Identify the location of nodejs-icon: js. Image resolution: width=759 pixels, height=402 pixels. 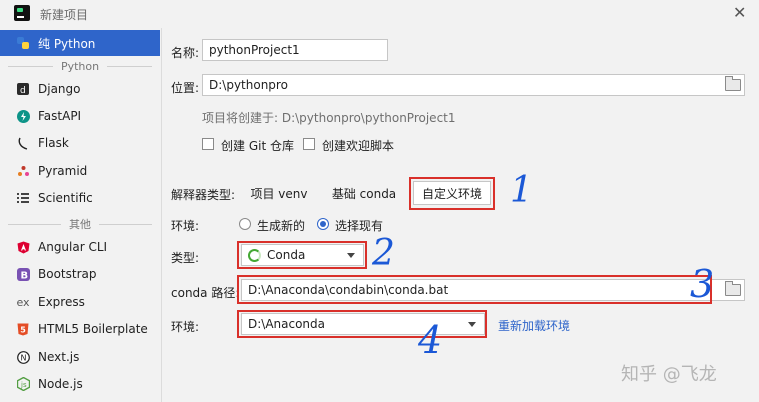
(23, 384).